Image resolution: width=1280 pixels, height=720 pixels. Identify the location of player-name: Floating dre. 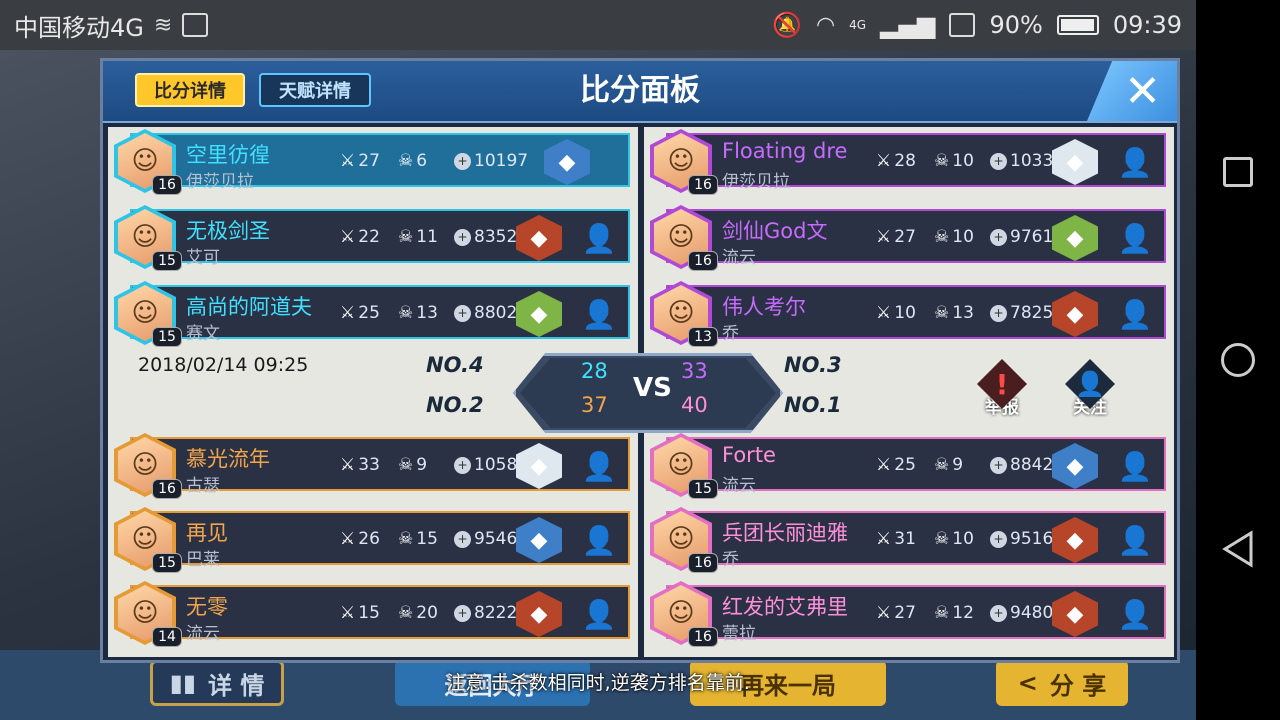
(785, 151).